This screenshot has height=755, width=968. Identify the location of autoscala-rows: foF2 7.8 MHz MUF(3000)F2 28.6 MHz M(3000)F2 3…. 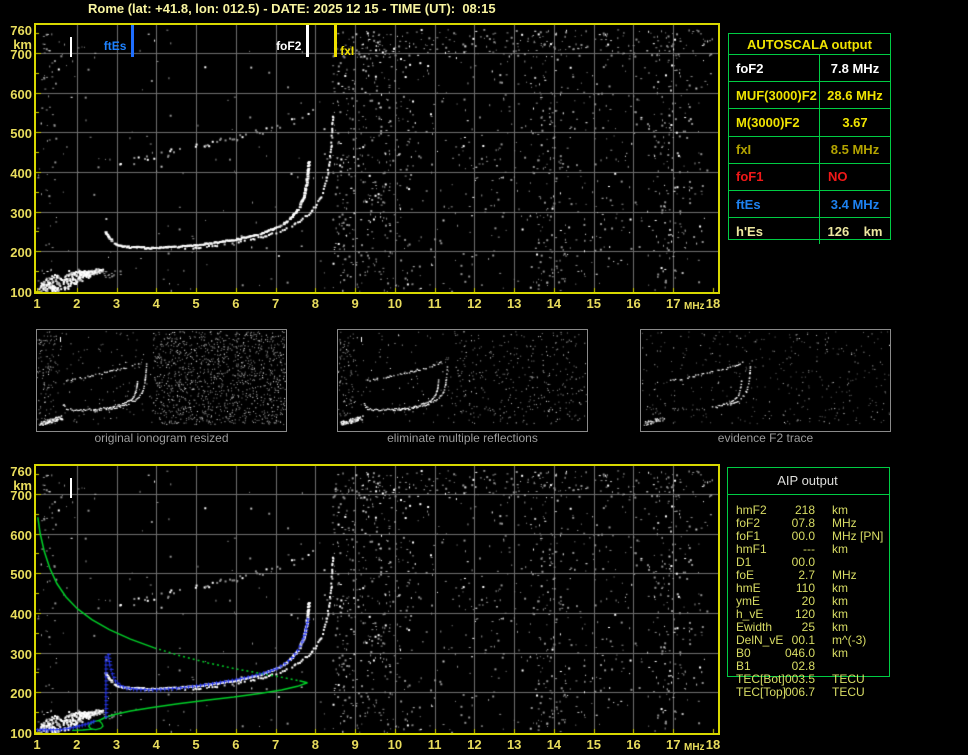
(809, 149).